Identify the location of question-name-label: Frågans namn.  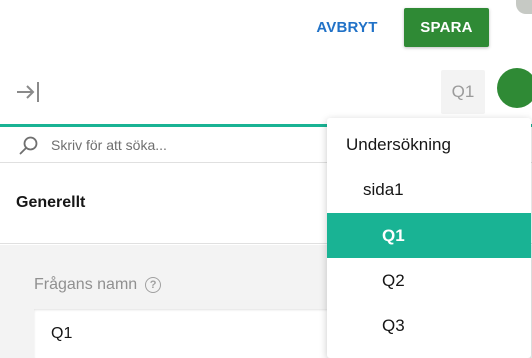
(86, 284).